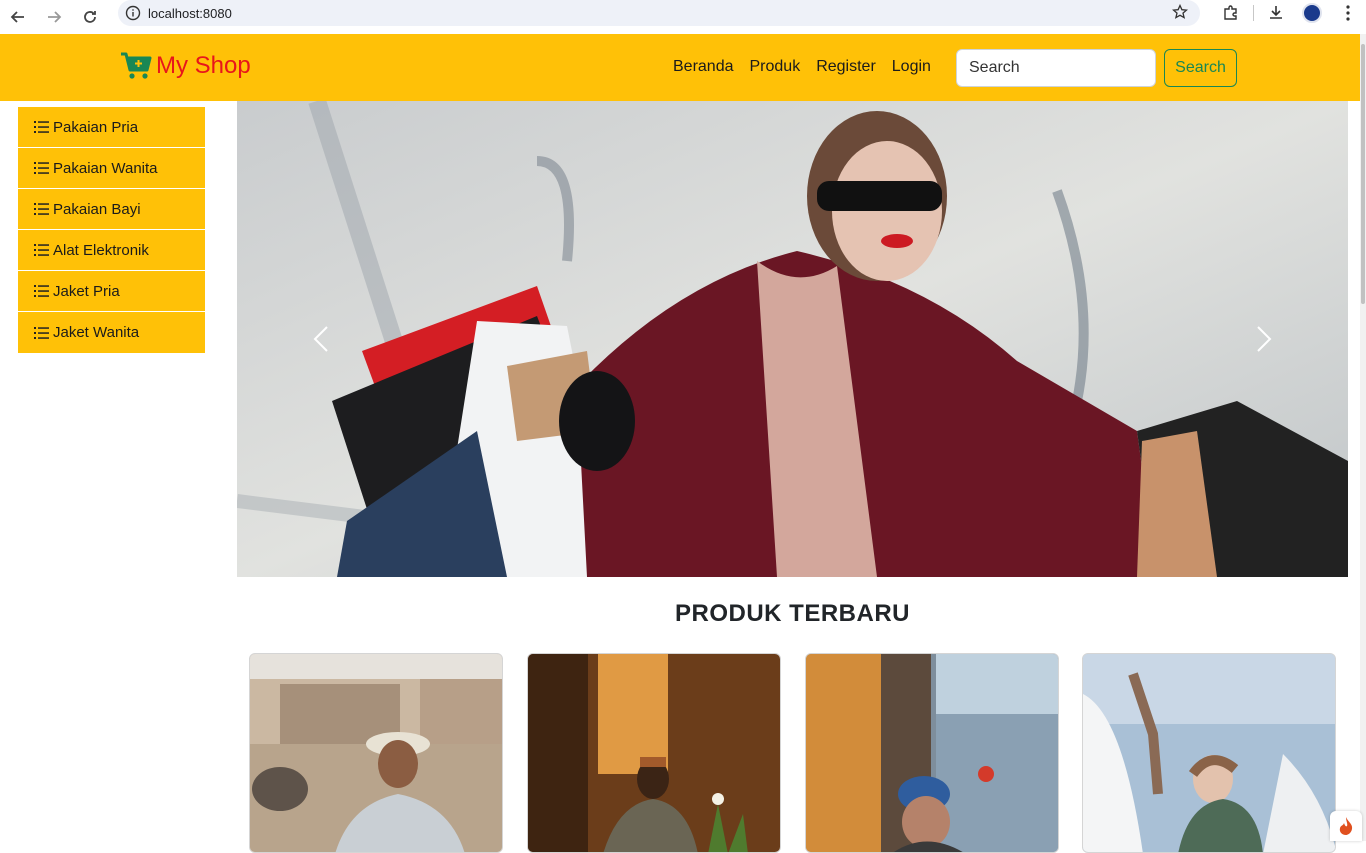 This screenshot has height=853, width=1366. I want to click on forward-button, so click(54, 17).